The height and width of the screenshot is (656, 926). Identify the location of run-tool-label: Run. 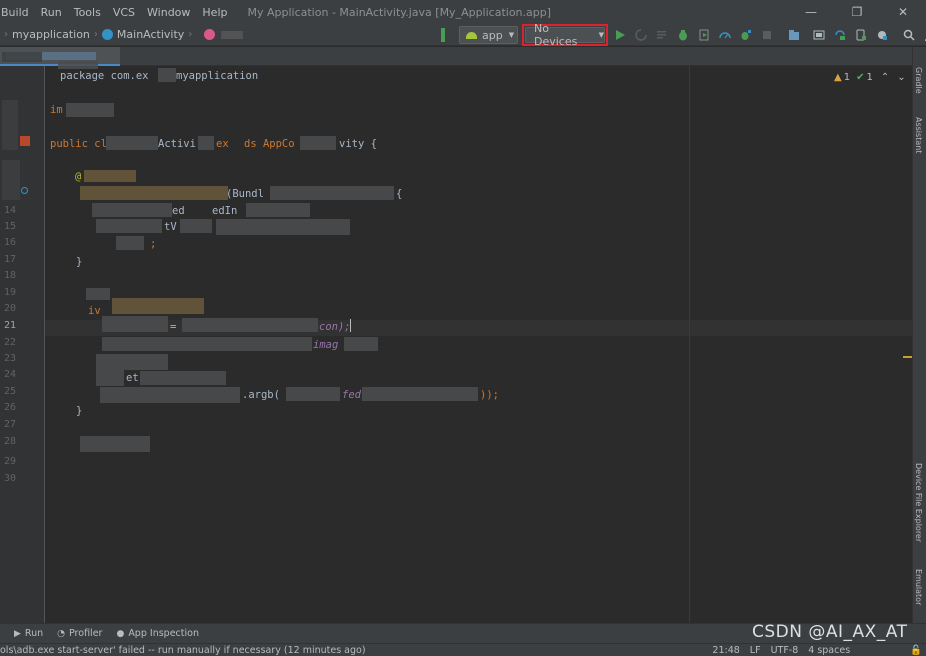
(34, 633).